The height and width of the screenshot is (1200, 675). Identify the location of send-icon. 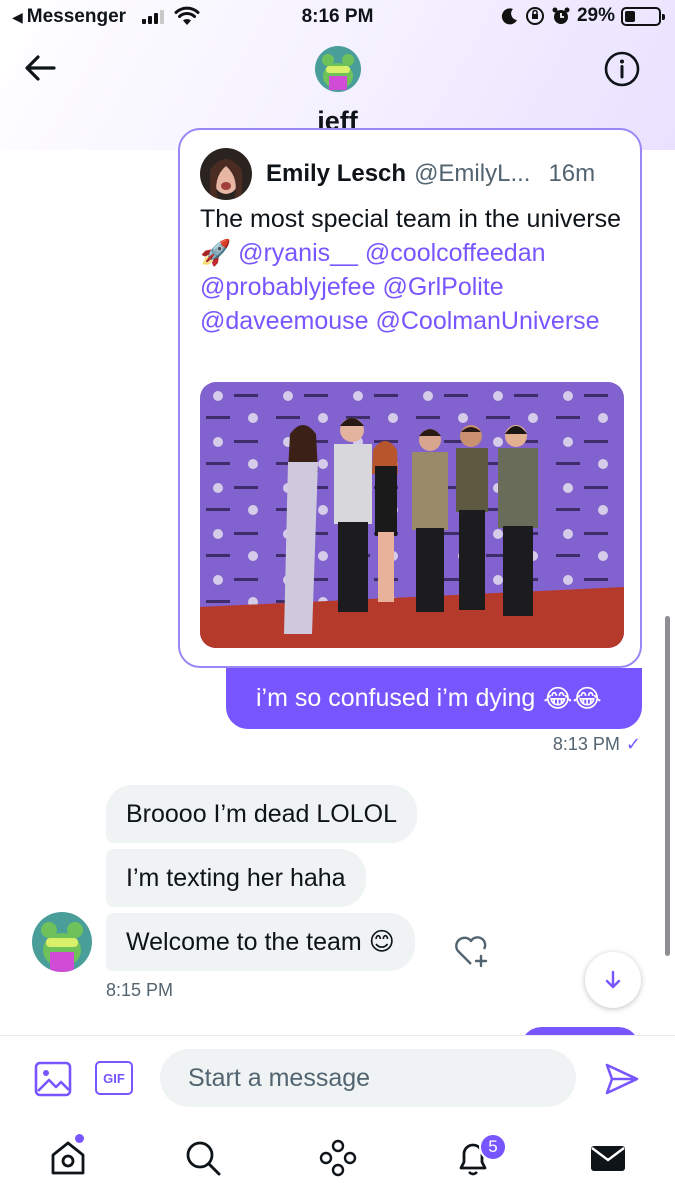
(622, 1079).